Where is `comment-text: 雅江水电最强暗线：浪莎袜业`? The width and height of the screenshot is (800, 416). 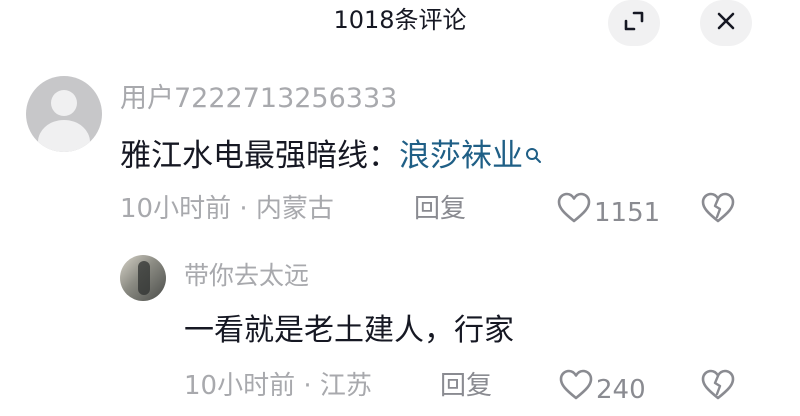 comment-text: 雅江水电最强暗线：浪莎袜业 is located at coordinates (331, 156).